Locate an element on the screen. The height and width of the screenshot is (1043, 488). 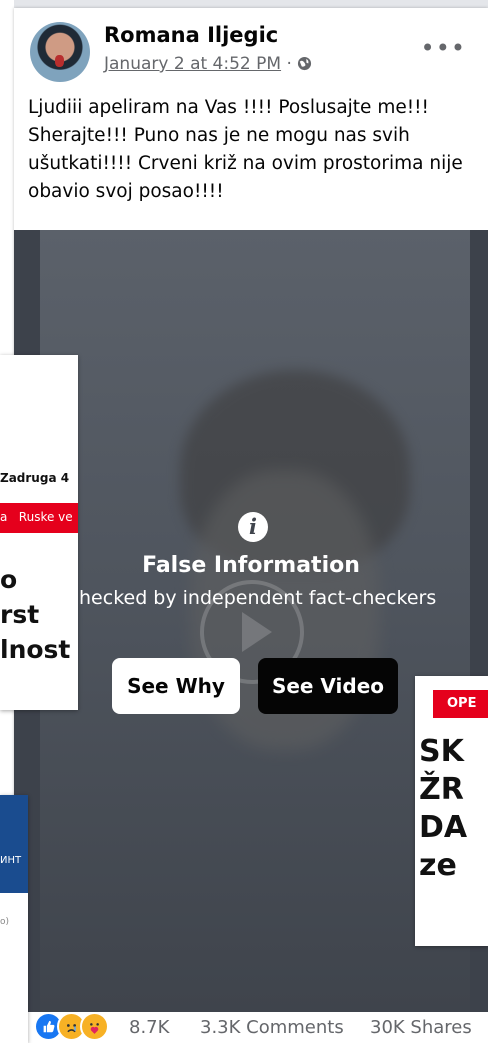
info-icon: i is located at coordinates (253, 527).